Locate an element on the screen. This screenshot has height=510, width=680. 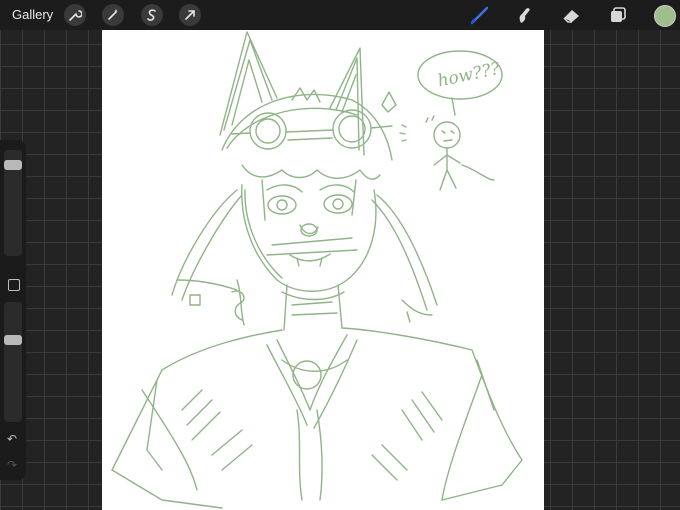
selection-icon is located at coordinates (152, 15).